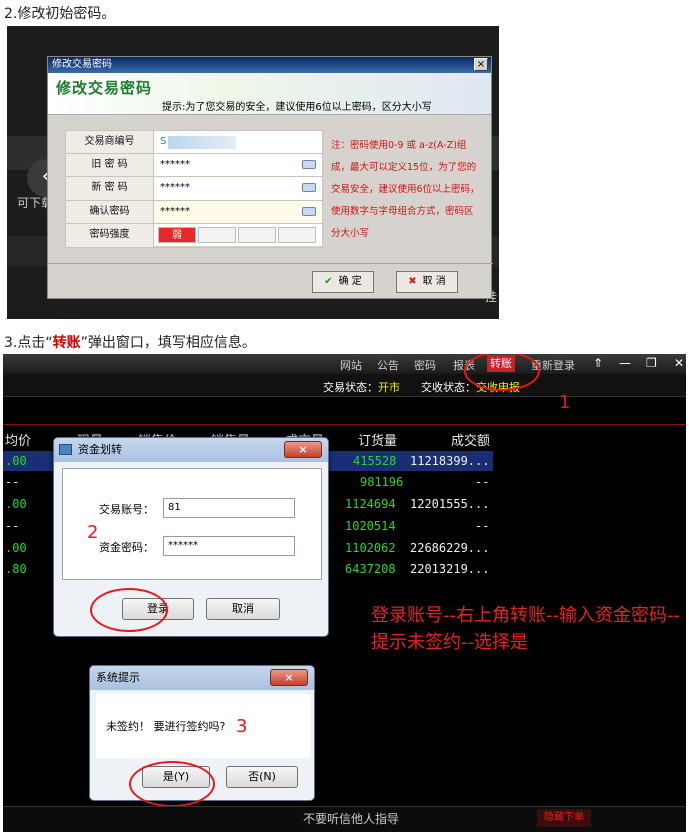  What do you see at coordinates (175, 211) in the screenshot?
I see `confirm-password-value: ******` at bounding box center [175, 211].